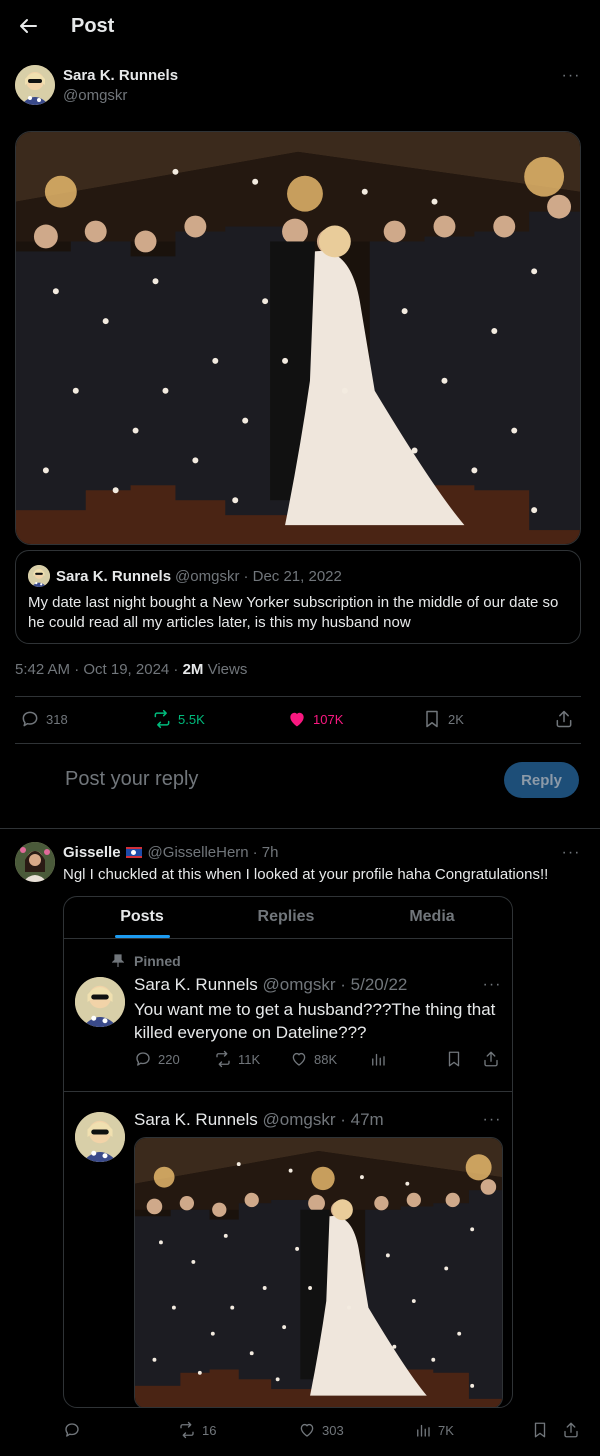 The height and width of the screenshot is (1456, 600). I want to click on repost-count: 5.5K, so click(191, 719).